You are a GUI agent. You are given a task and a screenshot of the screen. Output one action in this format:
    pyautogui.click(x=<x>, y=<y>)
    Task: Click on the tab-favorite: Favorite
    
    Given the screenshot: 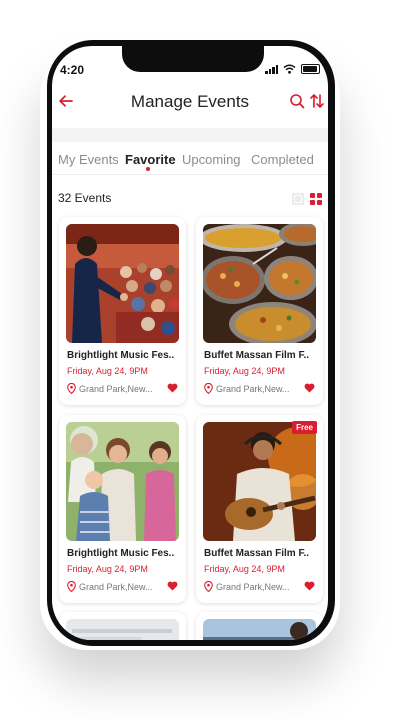 What is the action you would take?
    pyautogui.click(x=150, y=159)
    